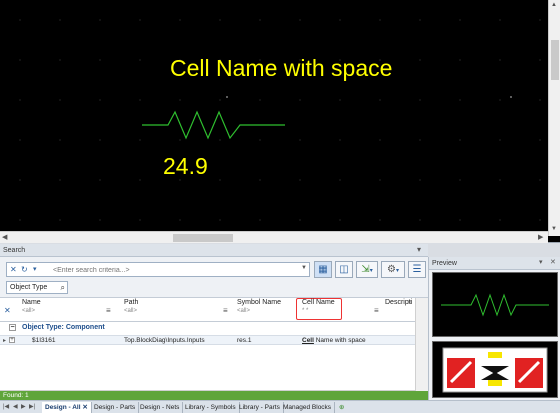 This screenshot has height=413, width=560. Describe the element at coordinates (23, 406) in the screenshot. I see `next-tab-icon: ▶` at that location.